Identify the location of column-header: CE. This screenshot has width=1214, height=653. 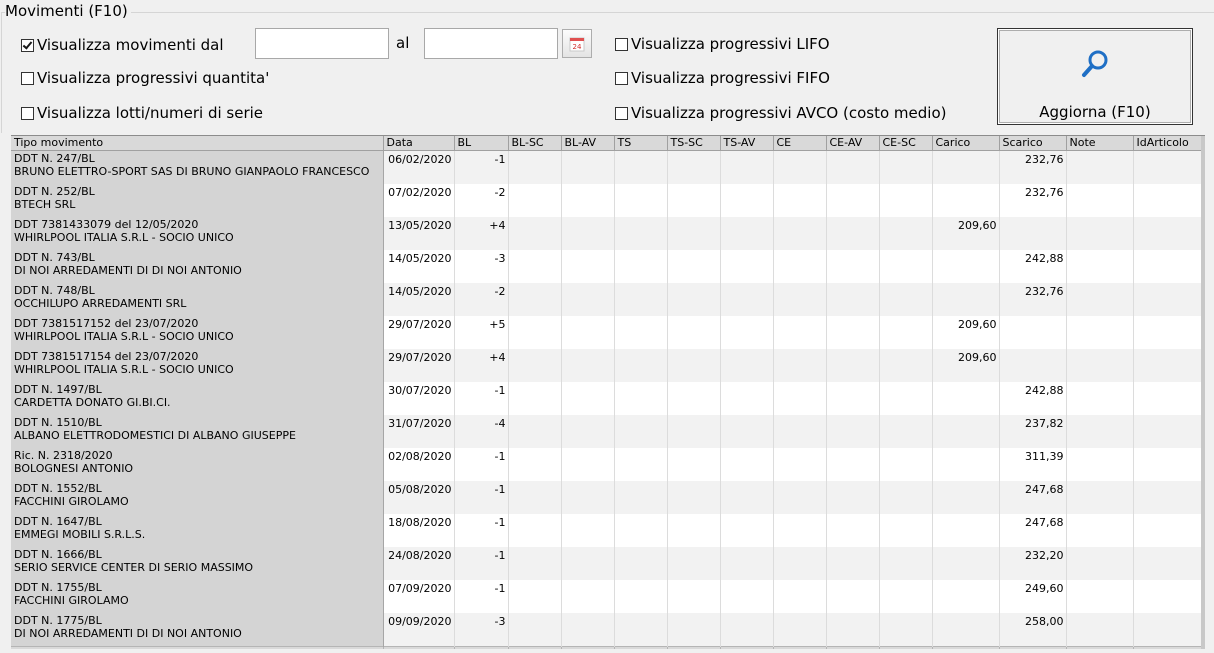
(800, 143).